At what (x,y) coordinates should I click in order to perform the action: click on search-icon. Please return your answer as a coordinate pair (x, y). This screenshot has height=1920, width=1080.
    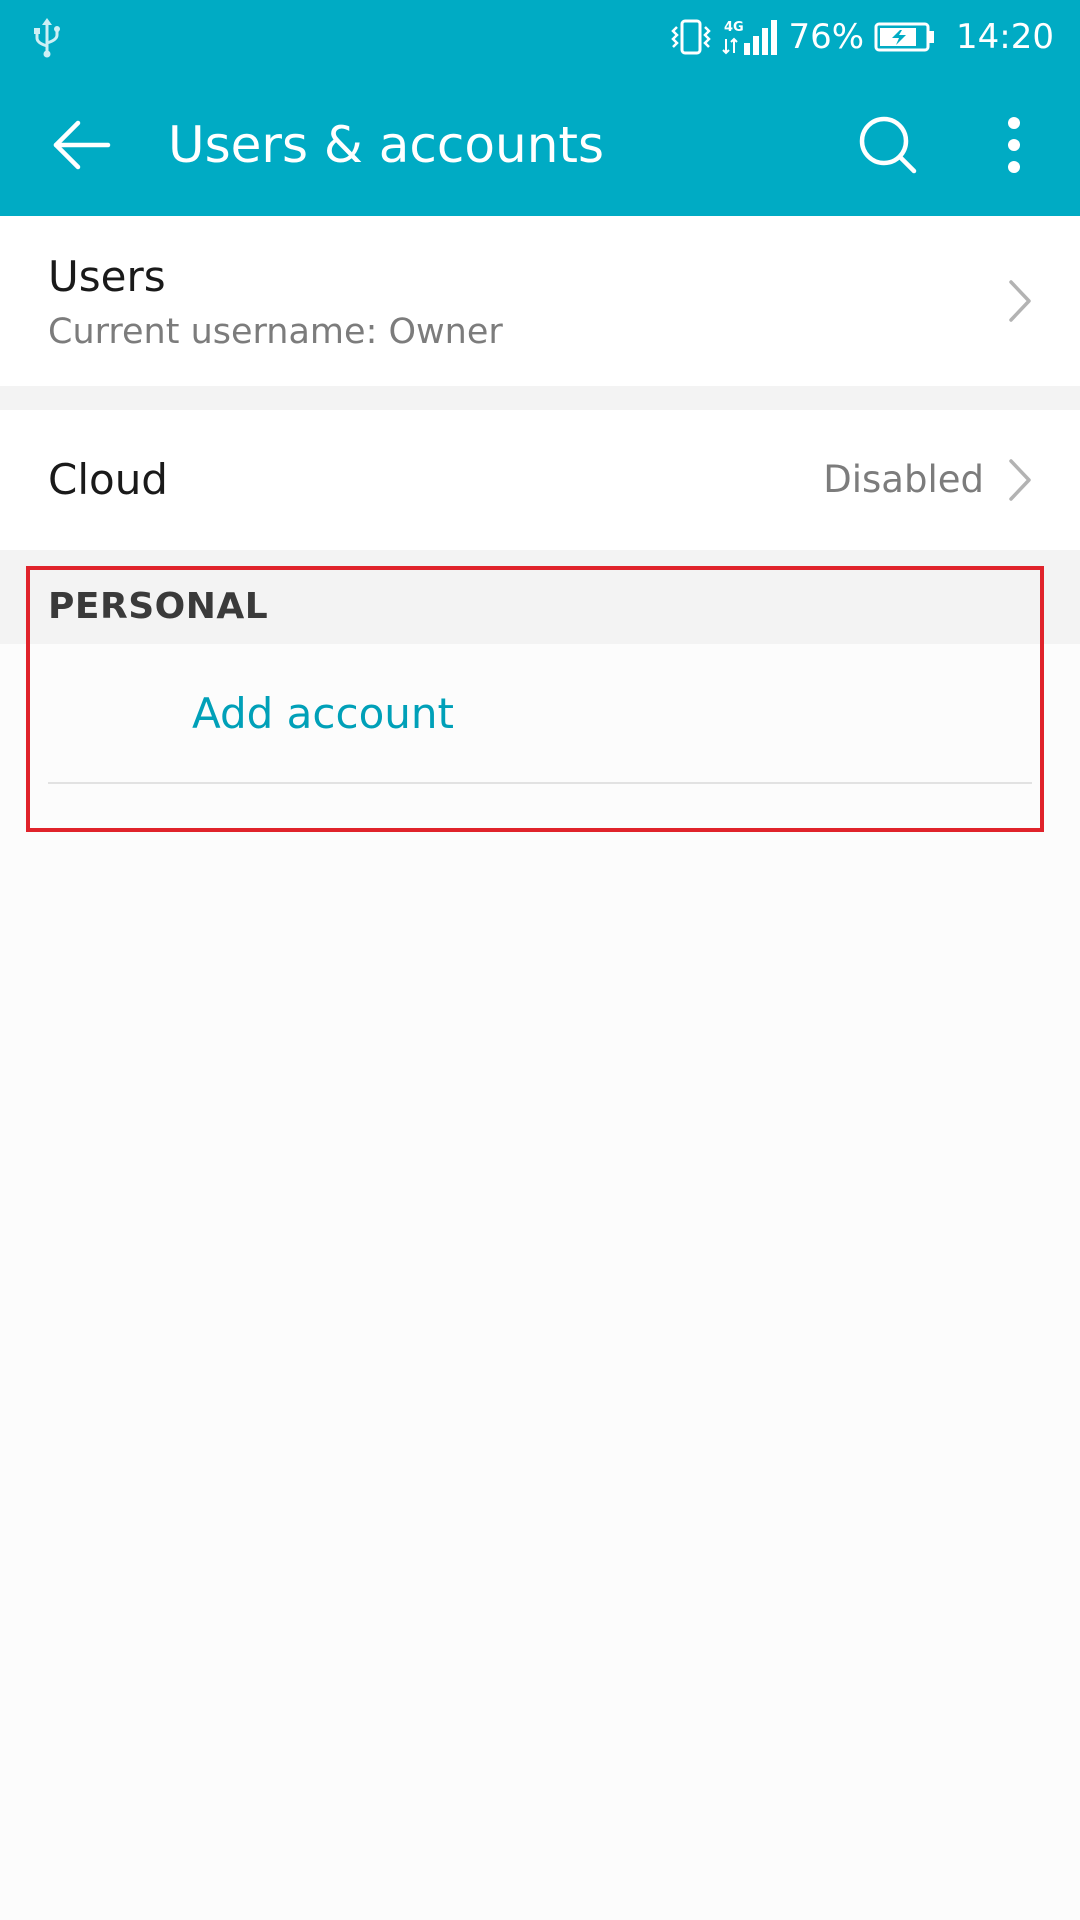
    Looking at the image, I should click on (888, 145).